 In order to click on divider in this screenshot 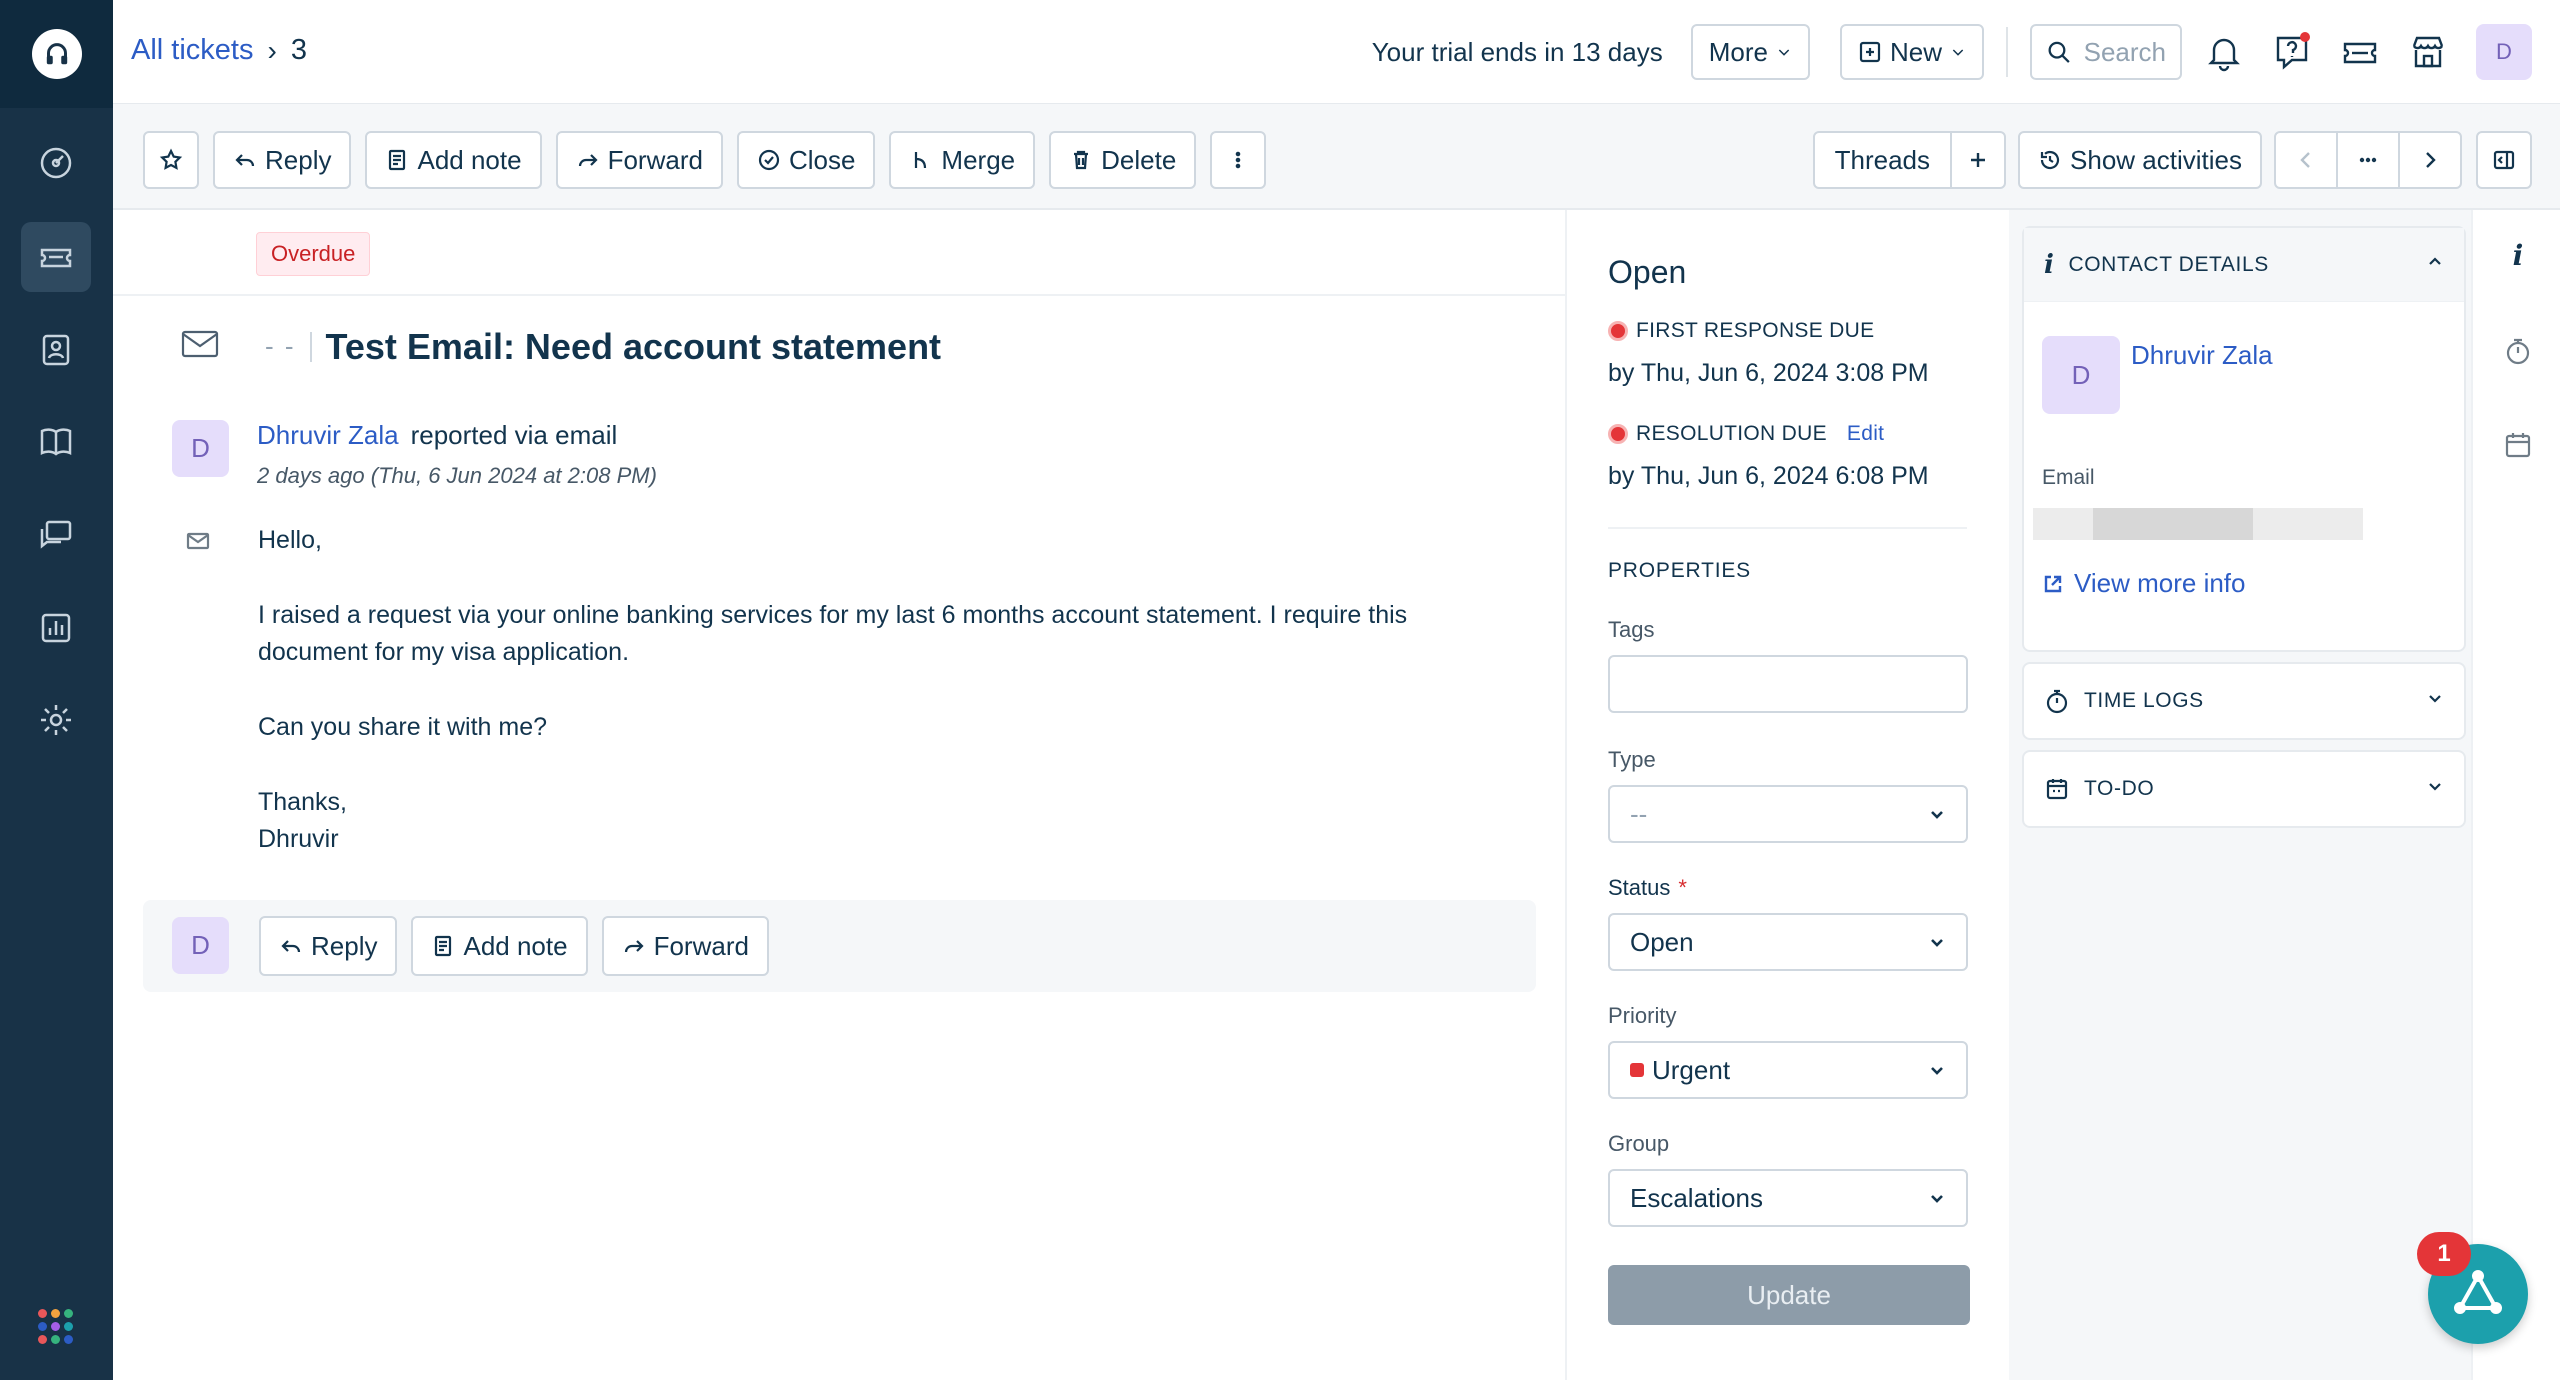, I will do `click(1787, 528)`.